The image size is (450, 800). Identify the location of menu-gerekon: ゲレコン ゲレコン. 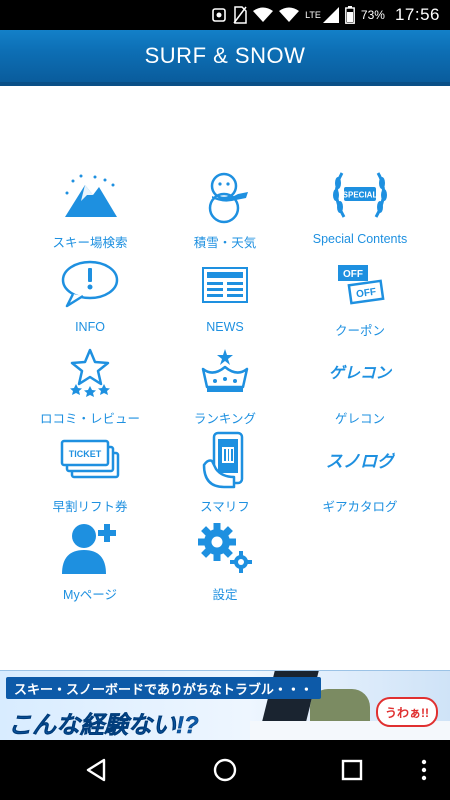
(360, 386).